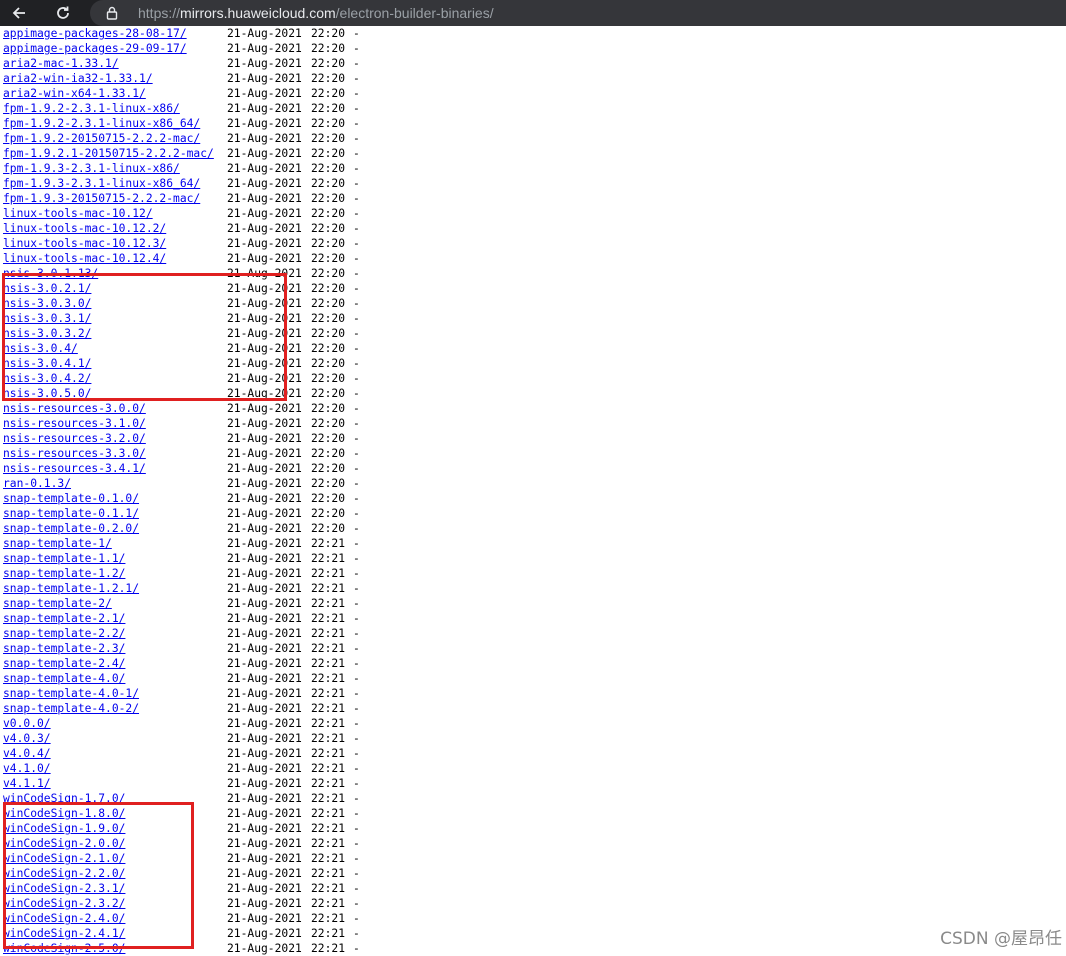 The height and width of the screenshot is (956, 1066). Describe the element at coordinates (181, 528) in the screenshot. I see `list-item: snap-template-0.2.0/21-Aug-2021 22:20-` at that location.